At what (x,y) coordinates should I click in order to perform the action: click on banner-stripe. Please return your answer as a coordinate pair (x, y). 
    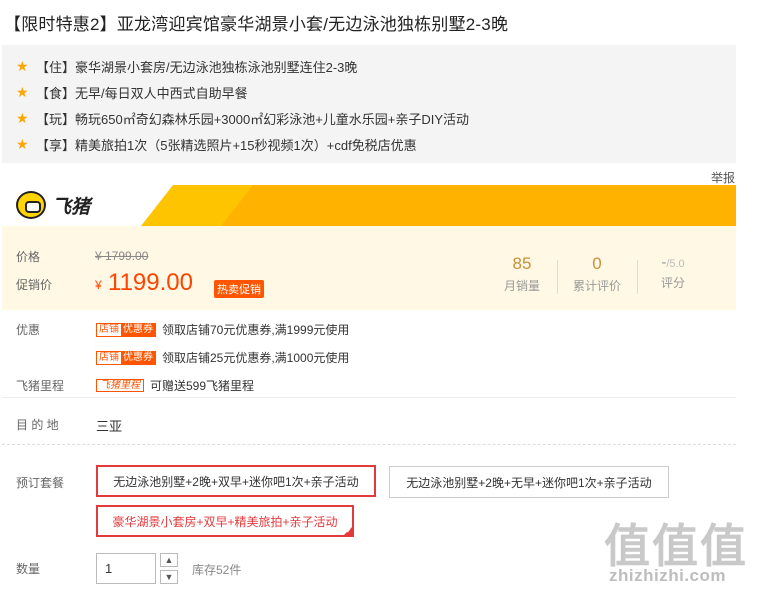
    Looking at the image, I should click on (466, 205).